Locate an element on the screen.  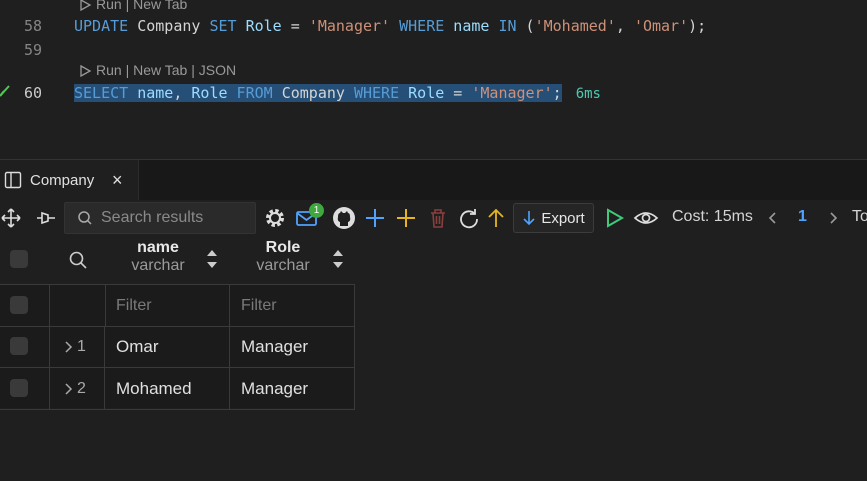
close-icon: × is located at coordinates (117, 180).